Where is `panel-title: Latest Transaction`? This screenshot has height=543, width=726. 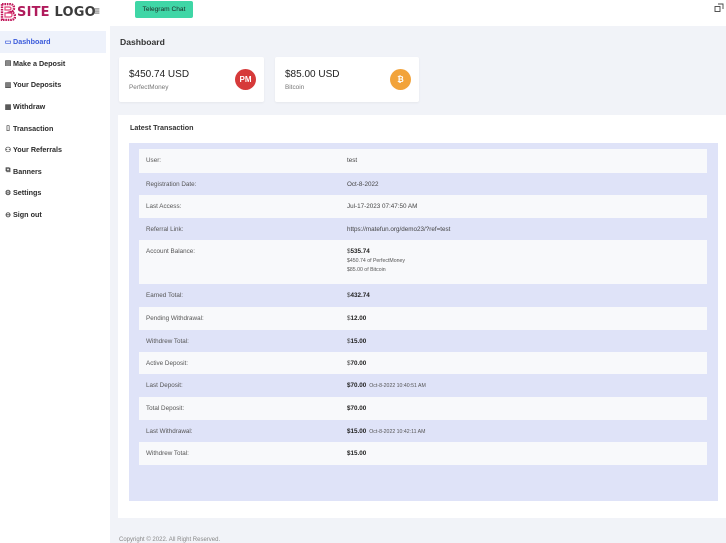
panel-title: Latest Transaction is located at coordinates (162, 127).